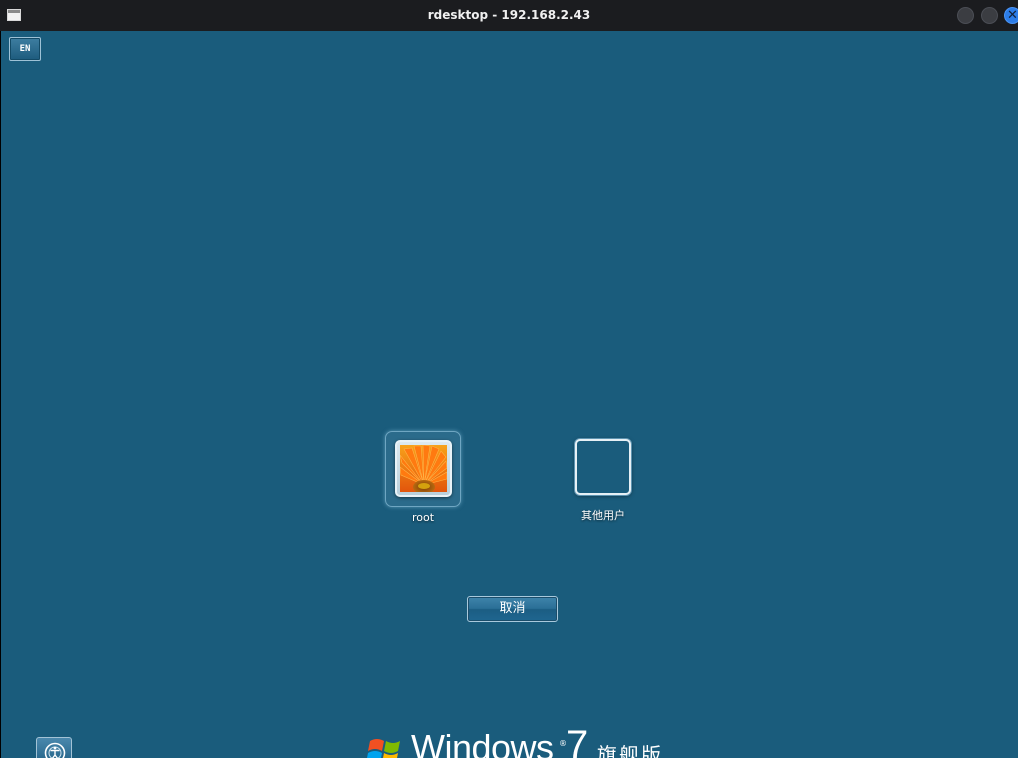 The width and height of the screenshot is (1018, 758). What do you see at coordinates (383, 748) in the screenshot?
I see `windows-flag-logo-icon` at bounding box center [383, 748].